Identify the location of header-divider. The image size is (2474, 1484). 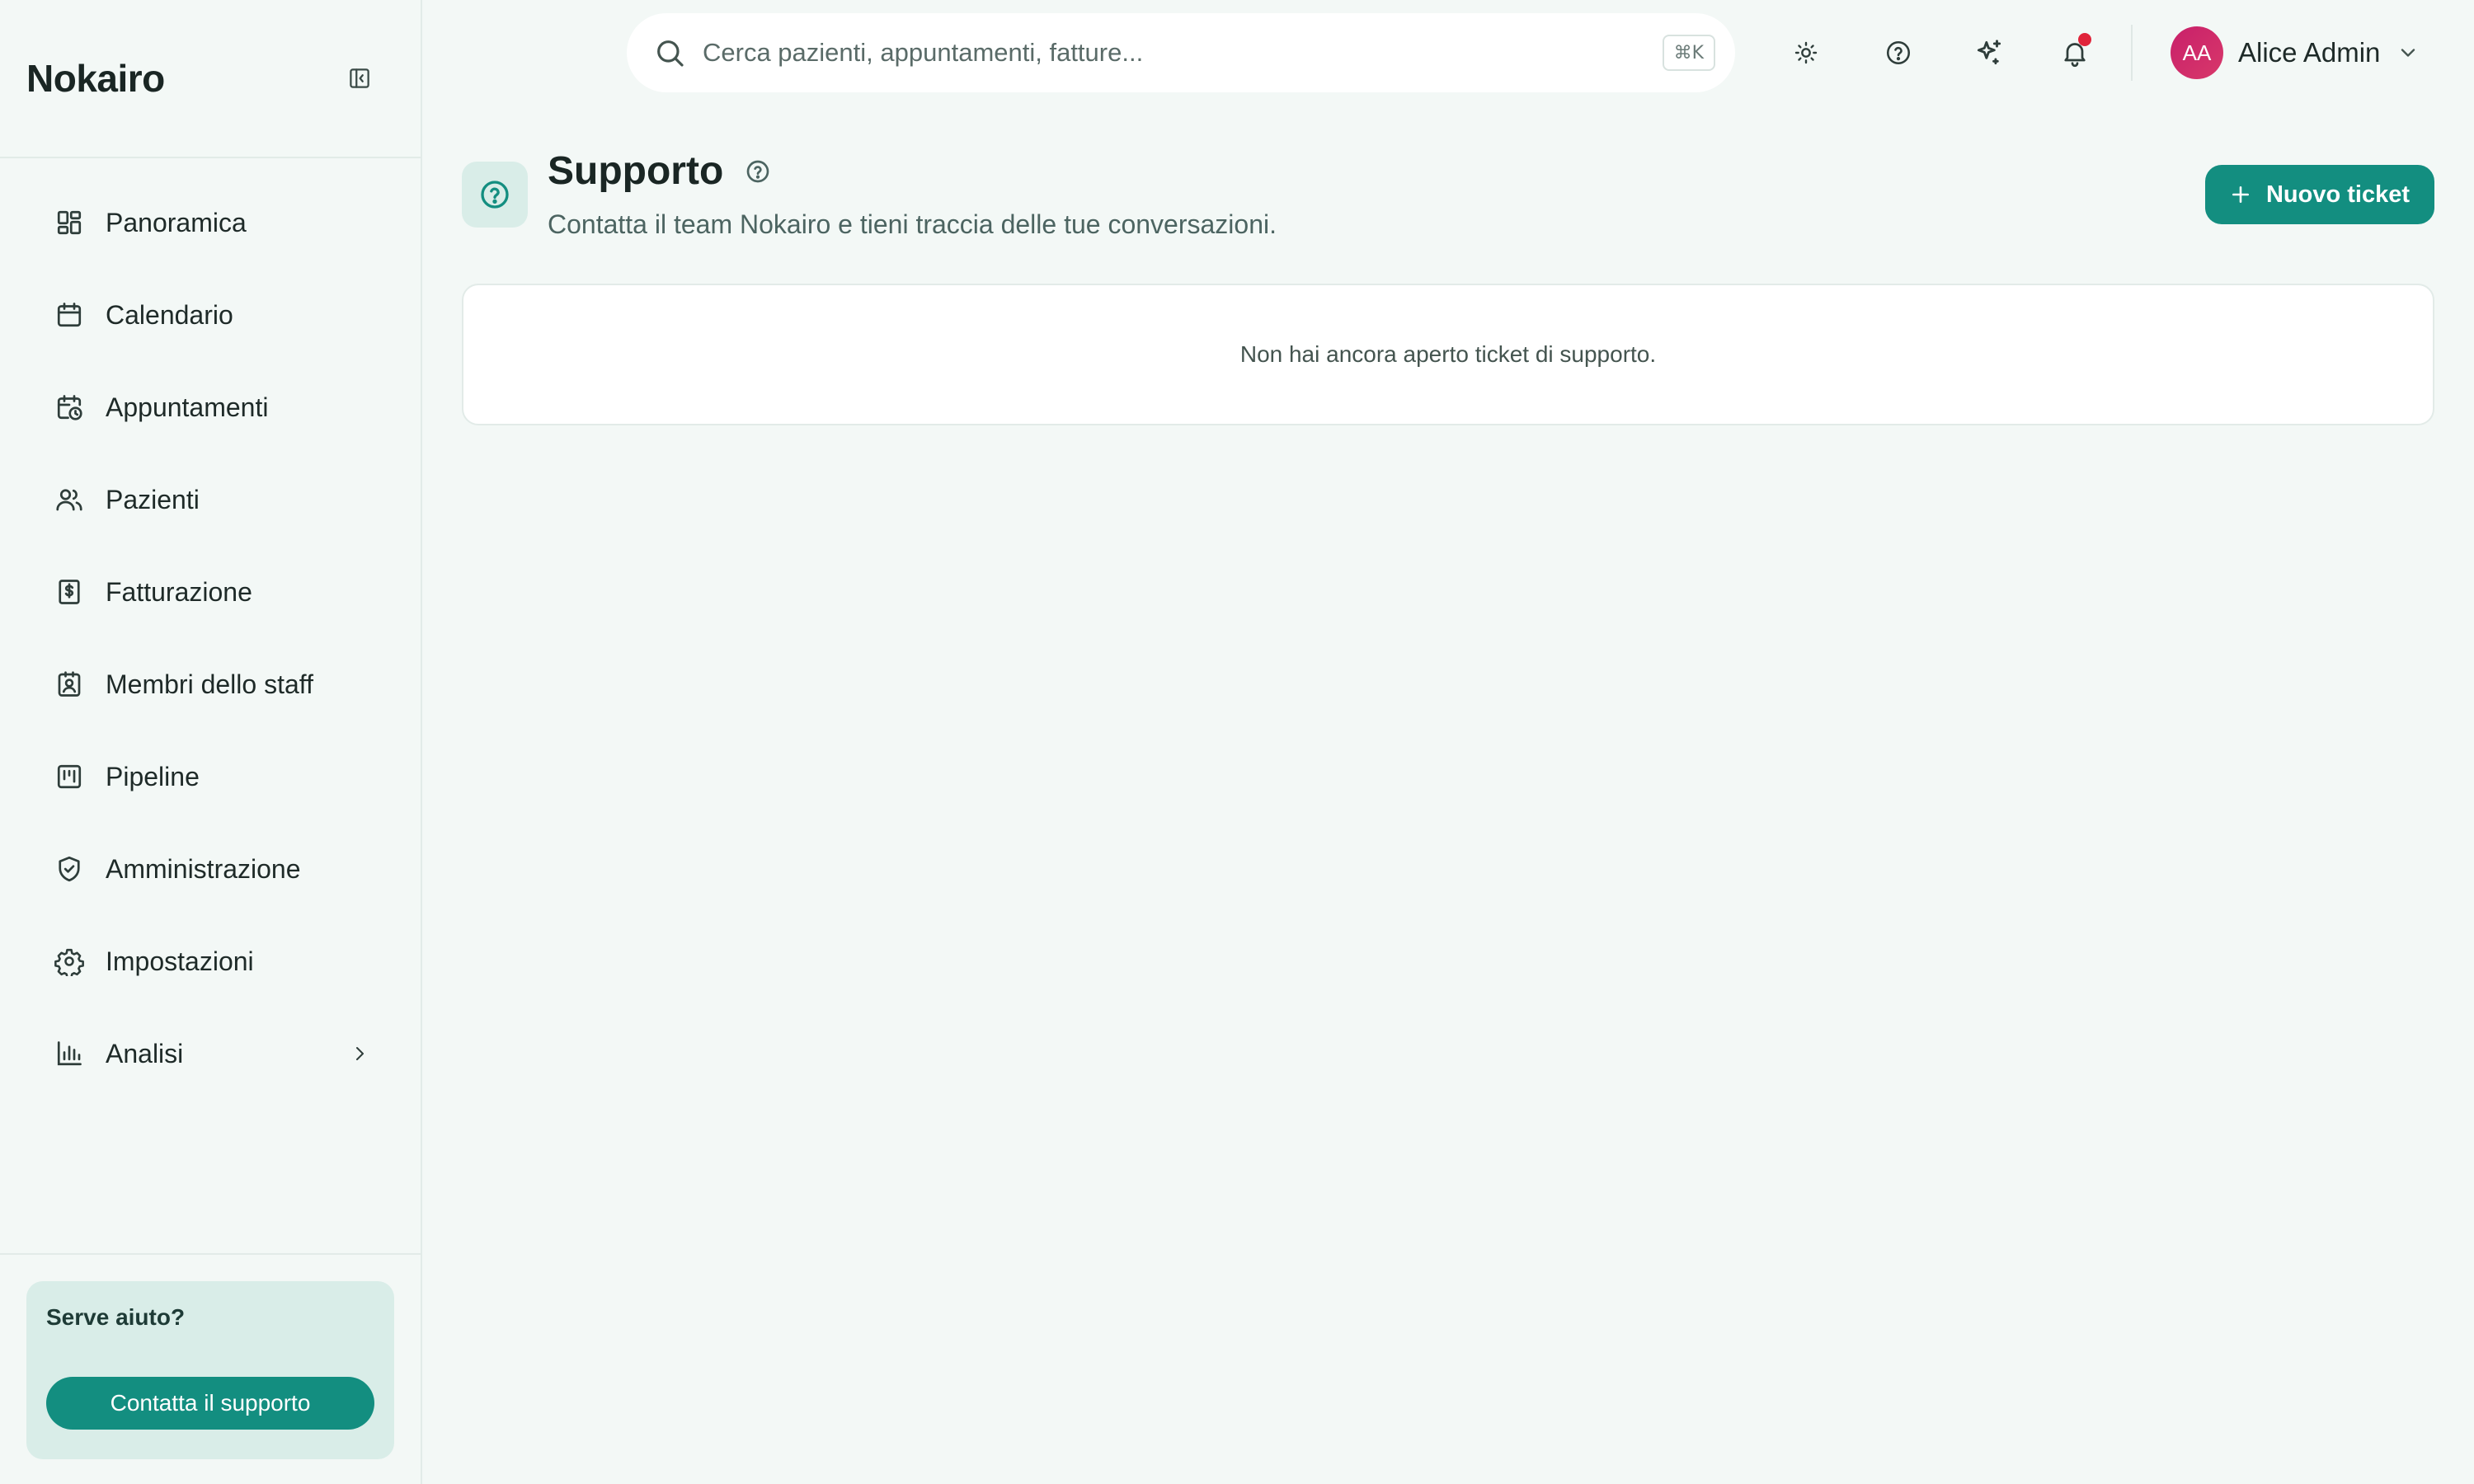
(2132, 53).